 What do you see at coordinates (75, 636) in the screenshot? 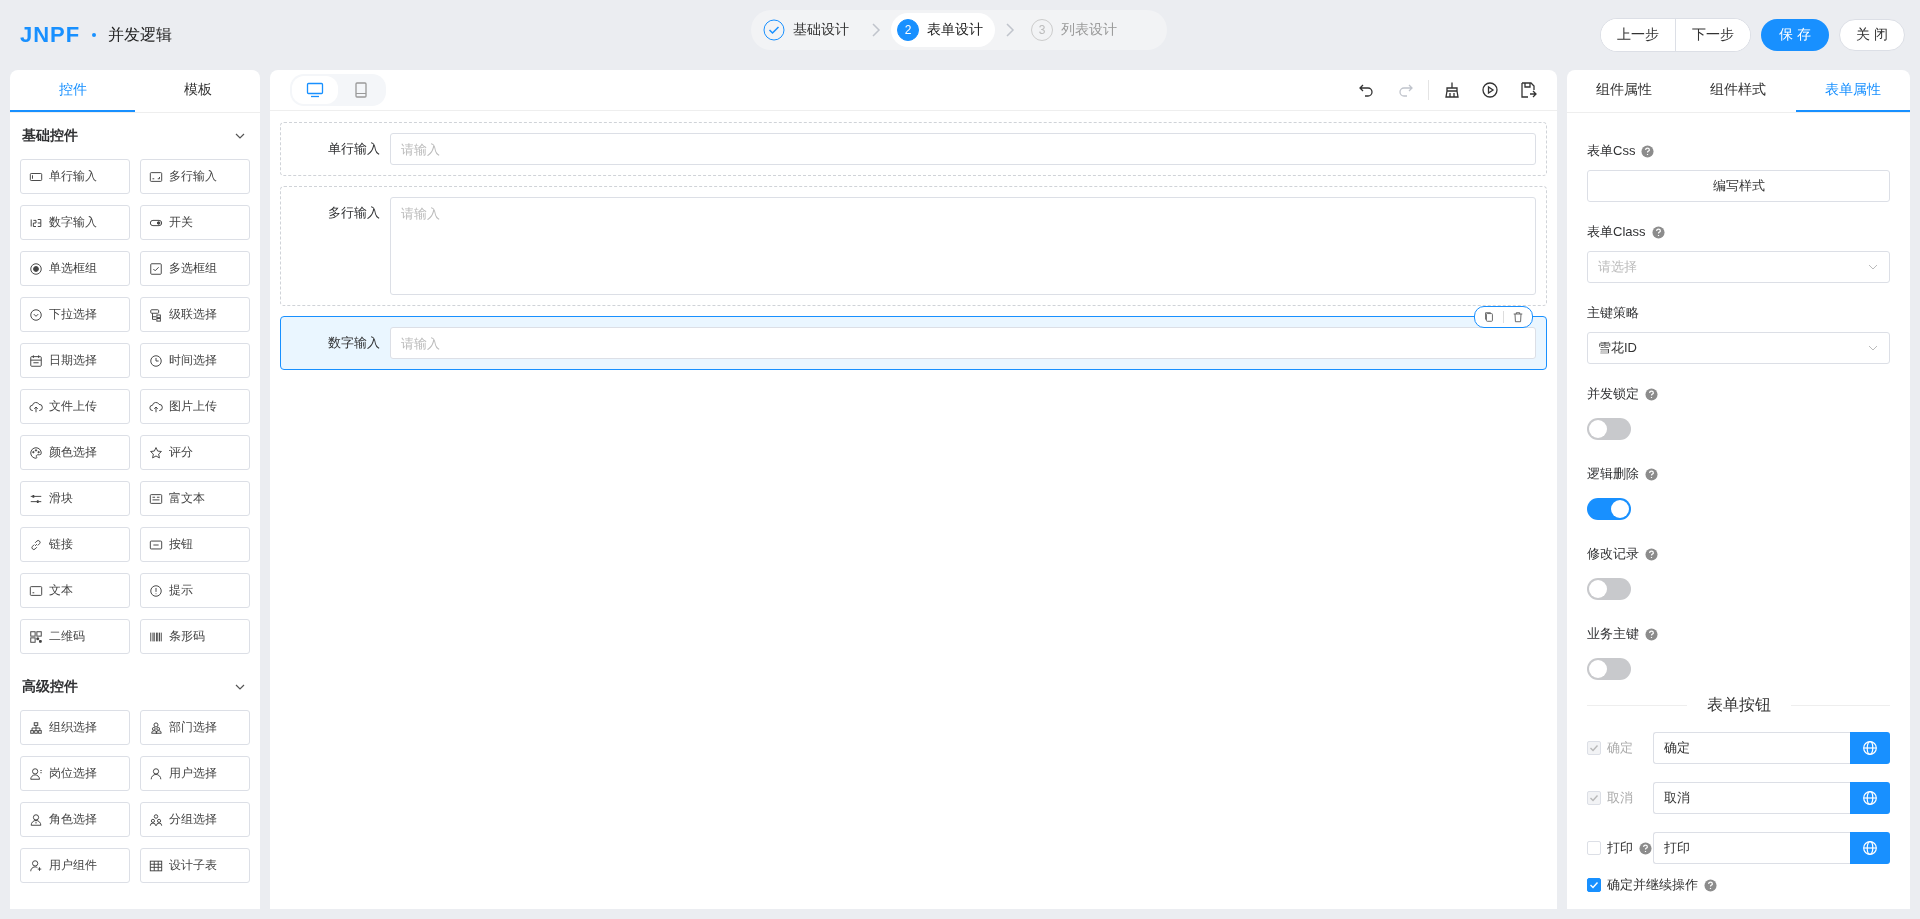
I see `control-item: 二维码` at bounding box center [75, 636].